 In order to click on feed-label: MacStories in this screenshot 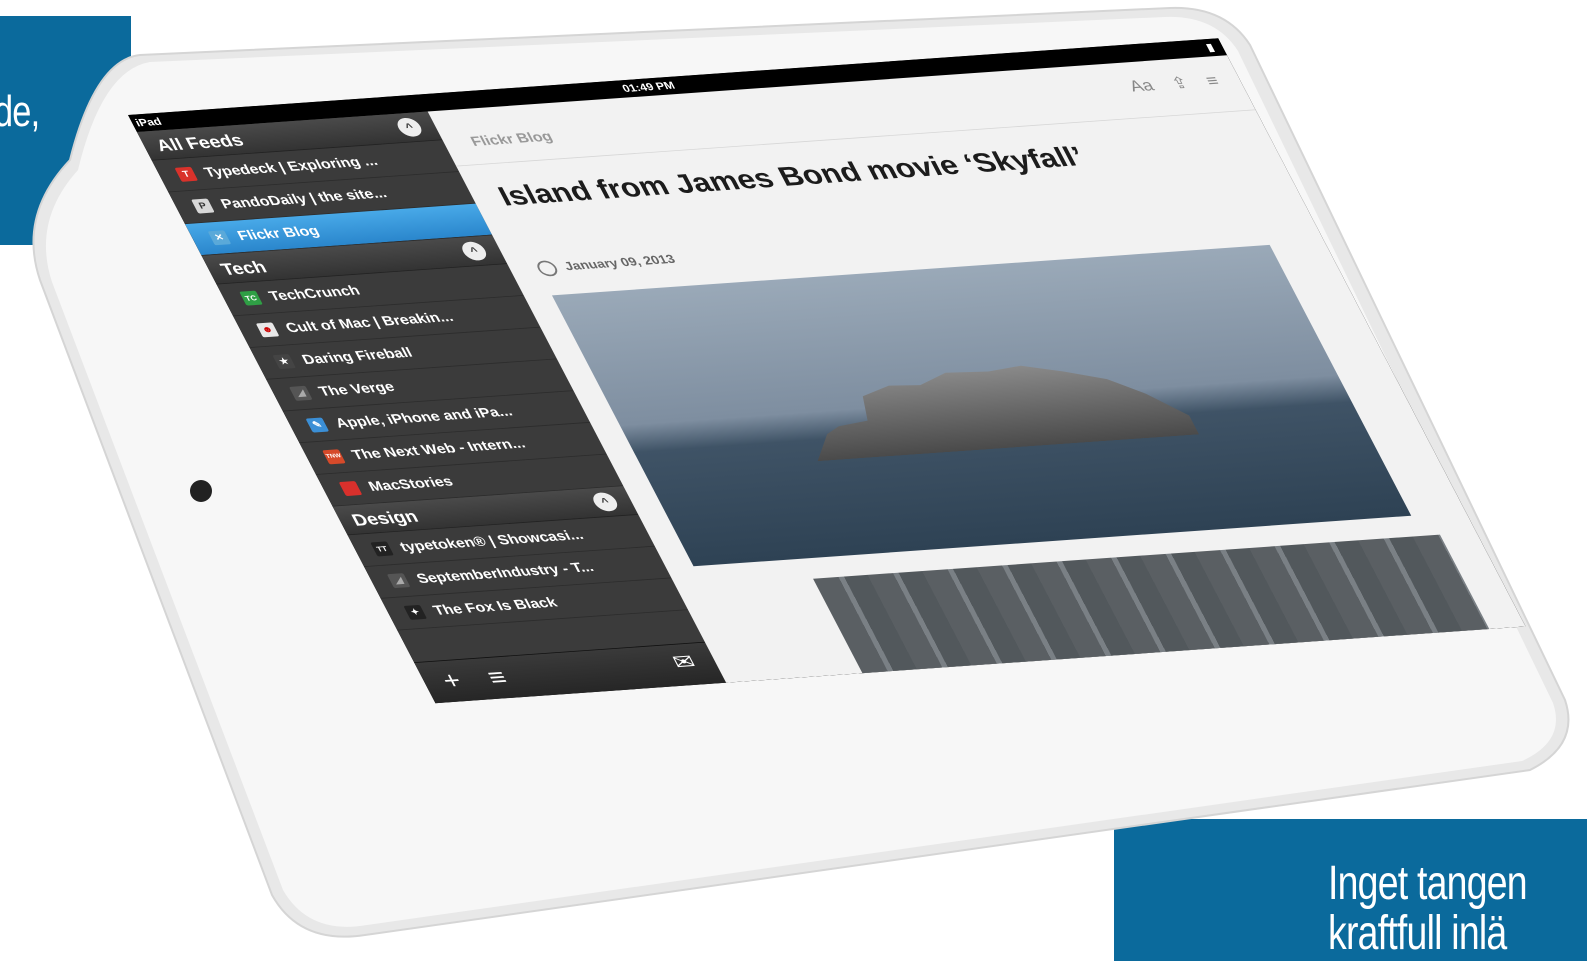, I will do `click(410, 484)`.